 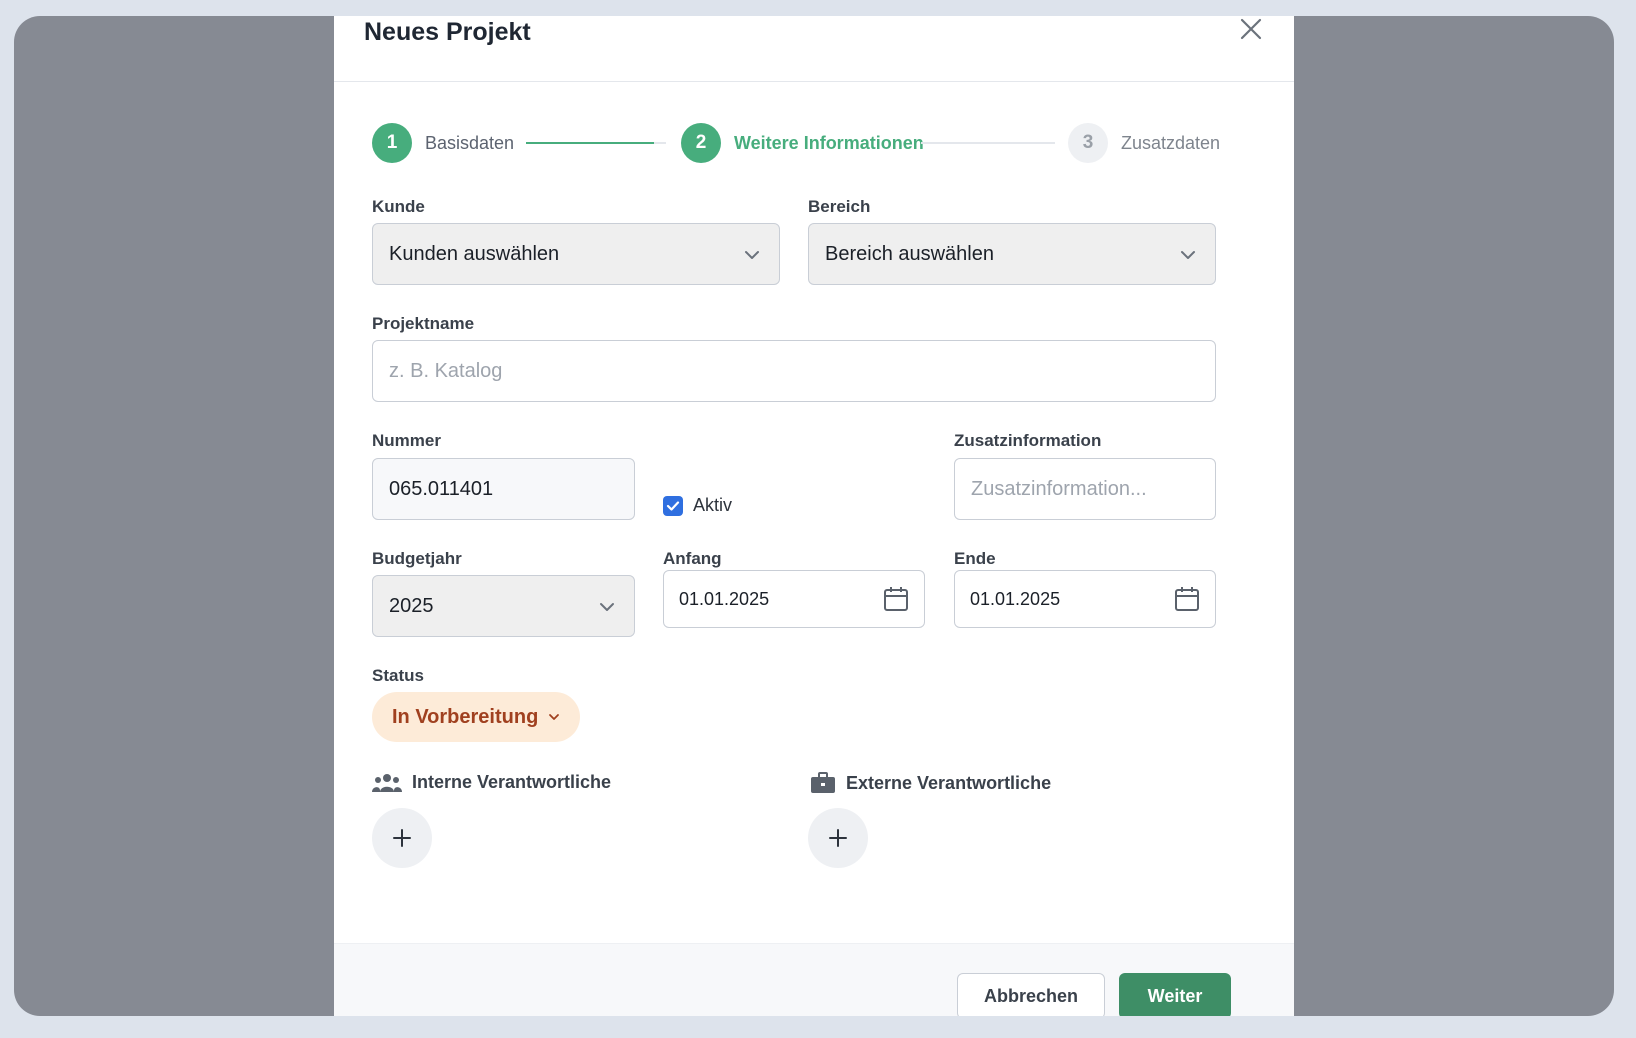 What do you see at coordinates (909, 253) in the screenshot?
I see `bereich-select-value: Bereich auswählen` at bounding box center [909, 253].